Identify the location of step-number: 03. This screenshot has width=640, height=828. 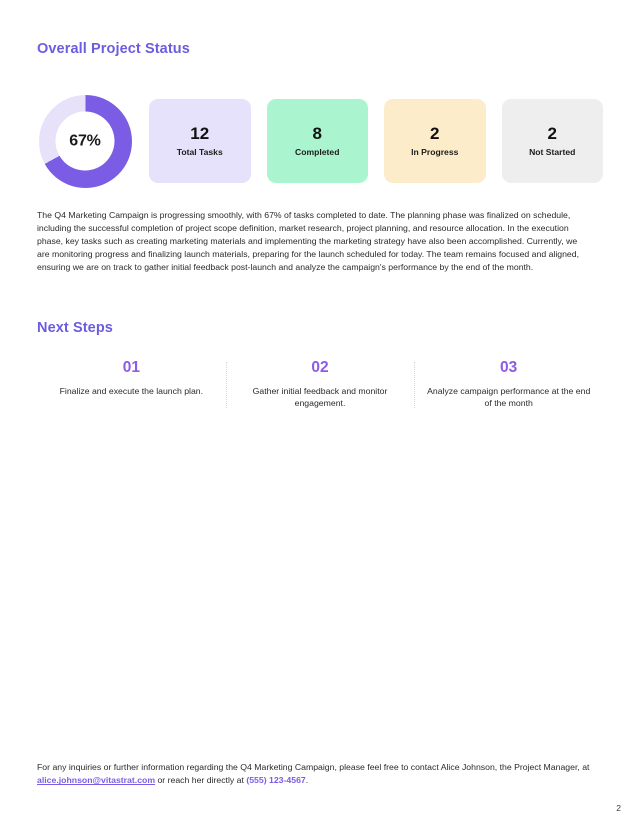
(509, 367).